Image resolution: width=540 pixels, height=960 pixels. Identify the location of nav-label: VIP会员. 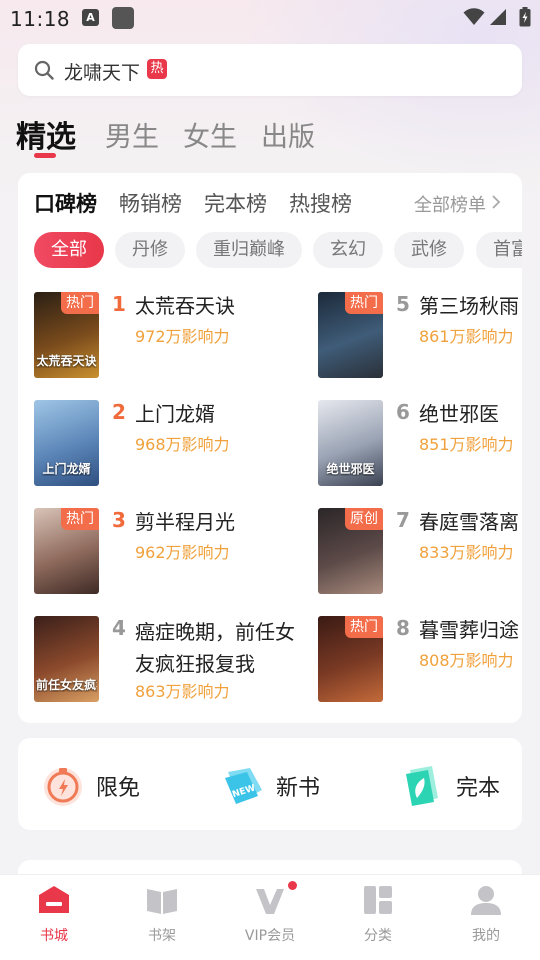
(270, 936).